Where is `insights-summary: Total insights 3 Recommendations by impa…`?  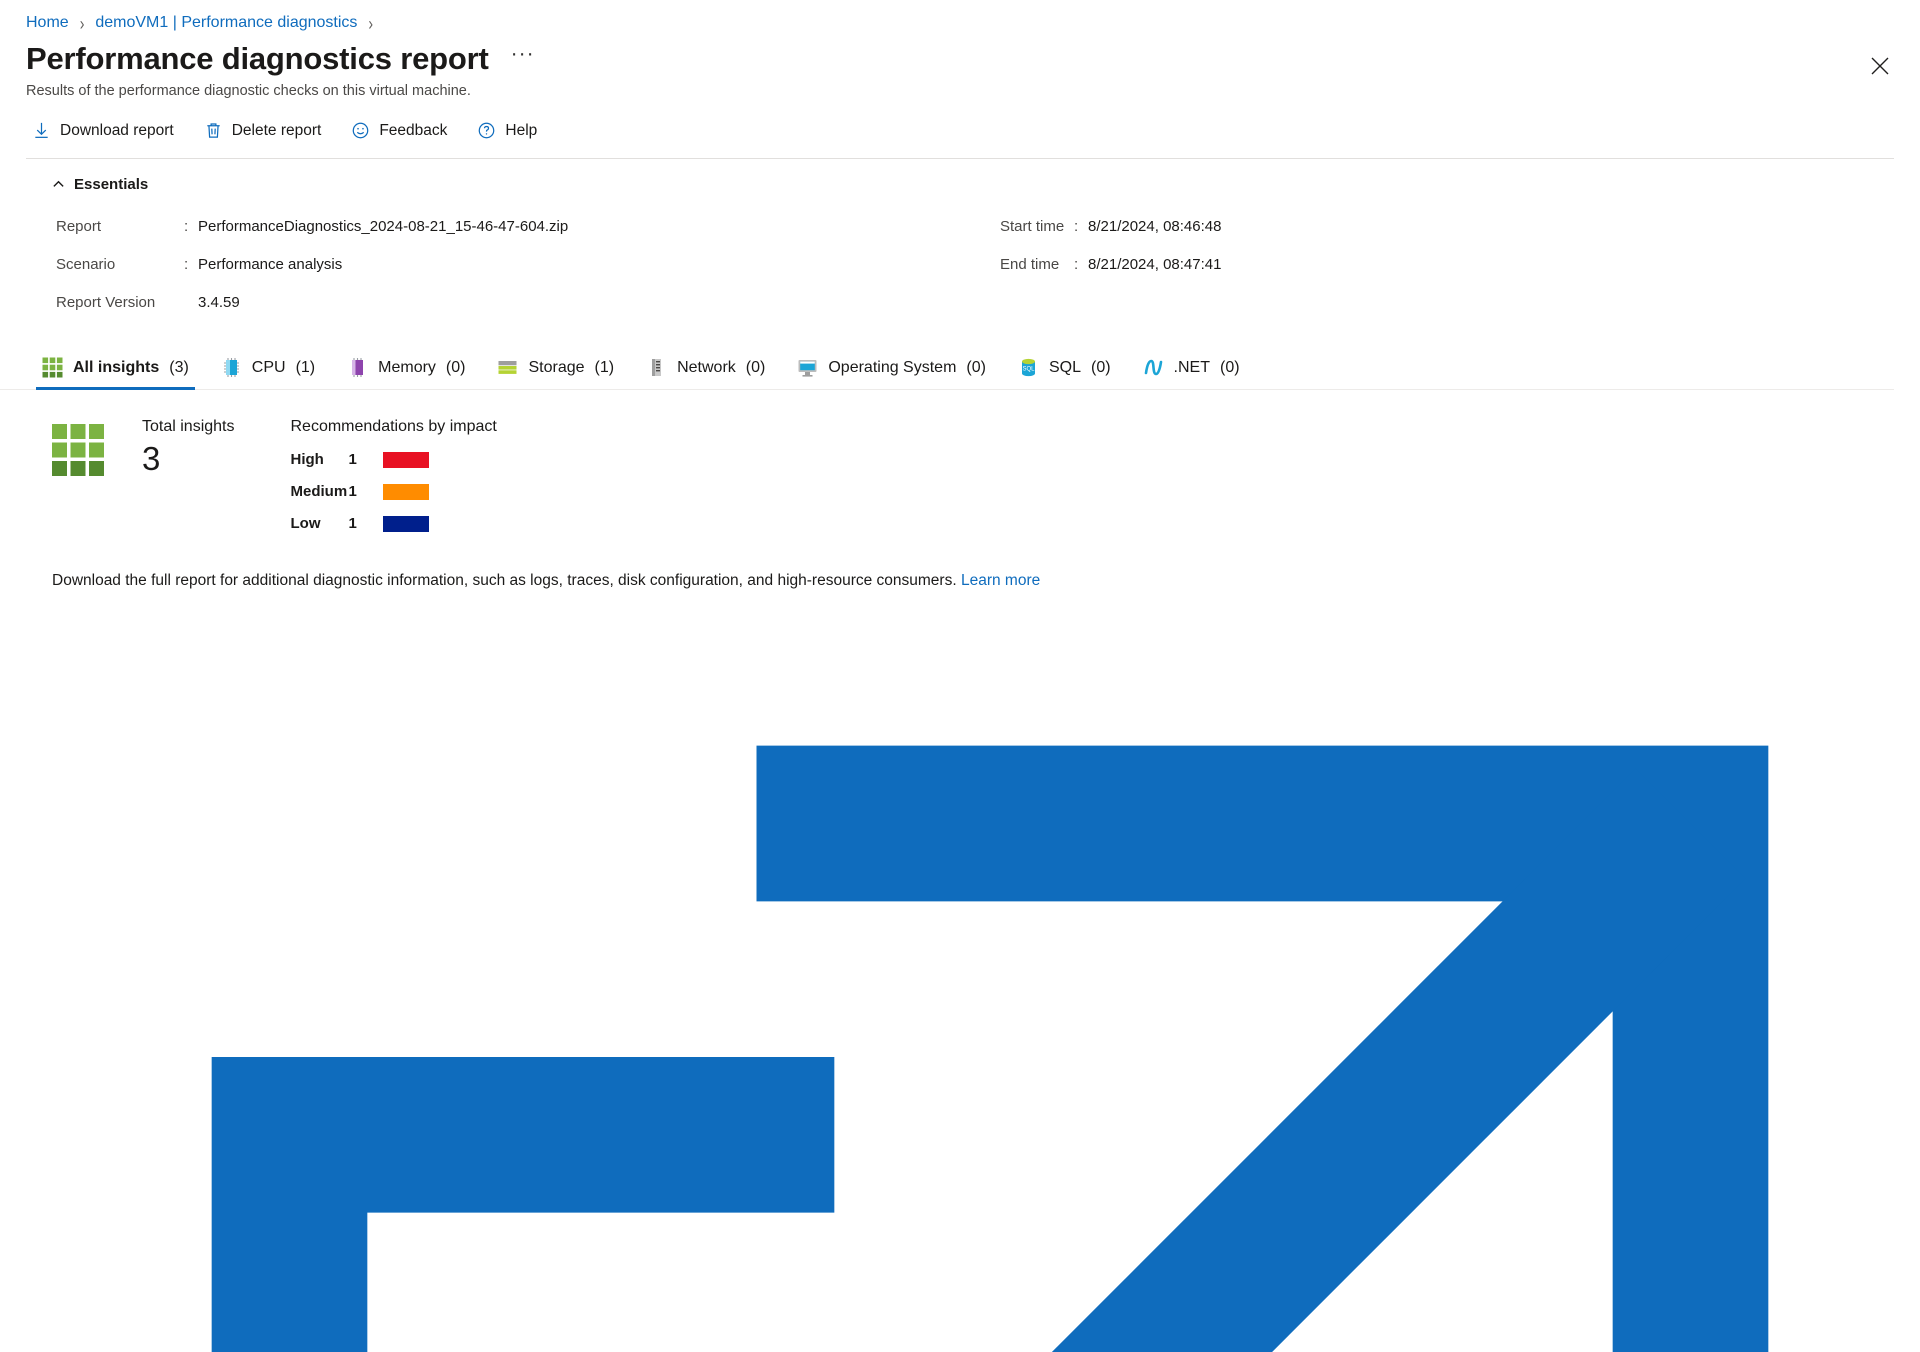
insights-summary: Total insights 3 Recommendations by impa… is located at coordinates (960, 461).